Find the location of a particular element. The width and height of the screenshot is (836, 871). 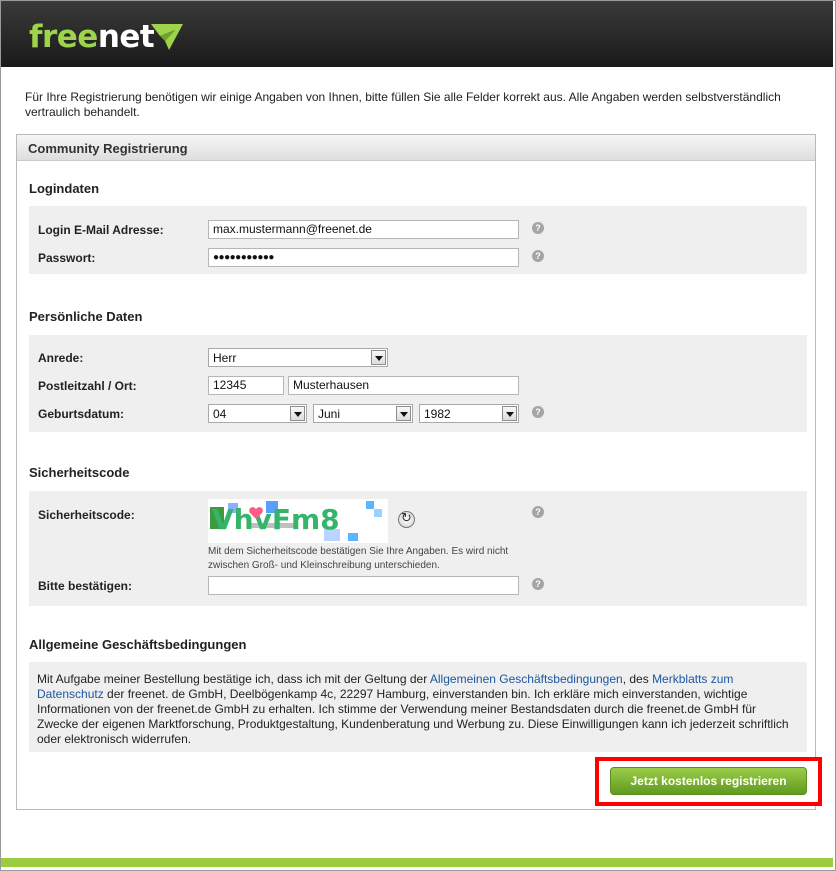

panel-header: Community Registrierung is located at coordinates (416, 148).